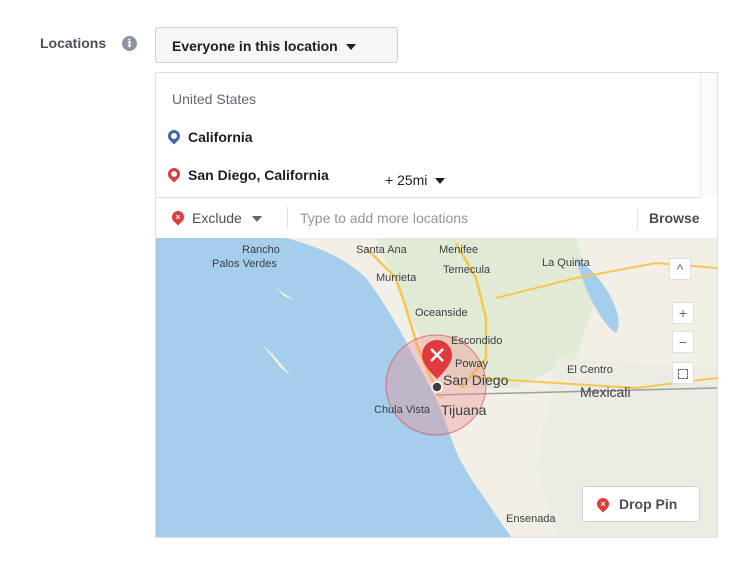 This screenshot has width=750, height=569. I want to click on audience-type-dropdown: Everyone in this location, so click(276, 45).